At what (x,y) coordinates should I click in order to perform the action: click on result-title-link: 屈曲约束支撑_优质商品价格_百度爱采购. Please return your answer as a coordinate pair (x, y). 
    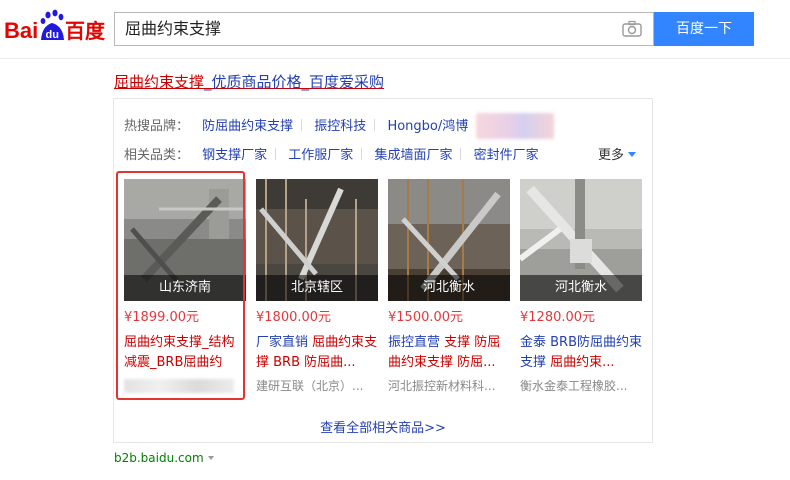
    Looking at the image, I should click on (249, 81).